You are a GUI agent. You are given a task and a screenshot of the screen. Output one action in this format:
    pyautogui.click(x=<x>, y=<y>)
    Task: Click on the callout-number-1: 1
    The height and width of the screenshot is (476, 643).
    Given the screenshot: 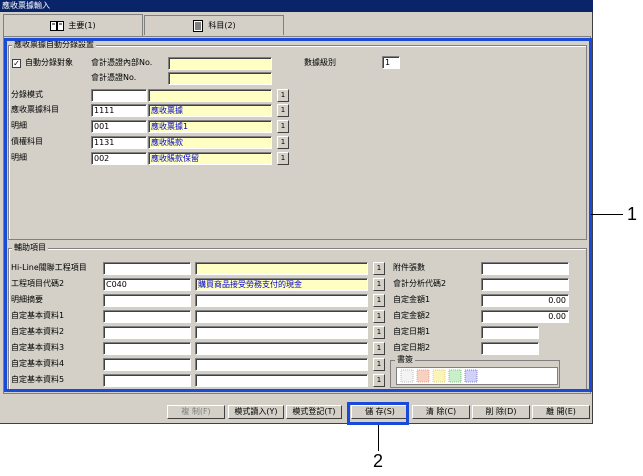 What is the action you would take?
    pyautogui.click(x=632, y=214)
    